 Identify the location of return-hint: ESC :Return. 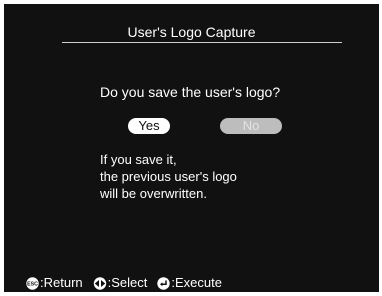
(54, 283).